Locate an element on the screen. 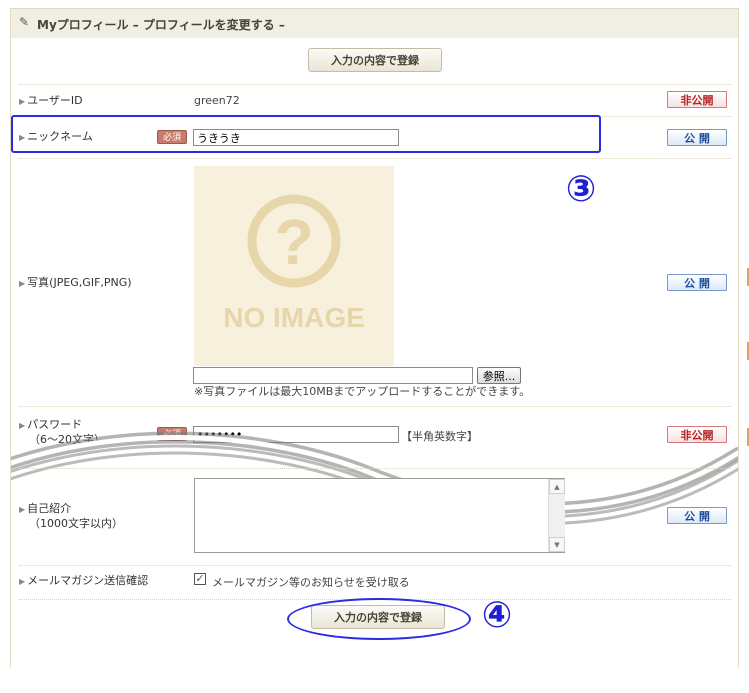 The width and height of the screenshot is (749, 693). row-label-photo: ▶ 写真(JPEG,GIF,PNG) is located at coordinates (75, 283).